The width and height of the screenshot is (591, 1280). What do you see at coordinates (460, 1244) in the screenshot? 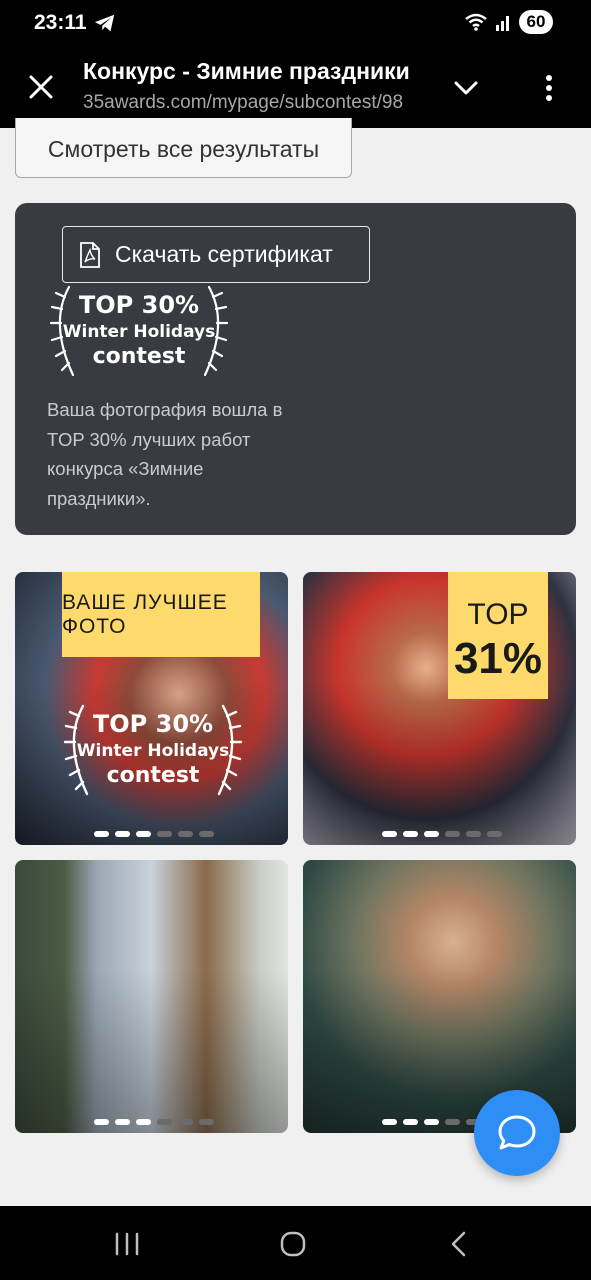
I see `back-icon` at bounding box center [460, 1244].